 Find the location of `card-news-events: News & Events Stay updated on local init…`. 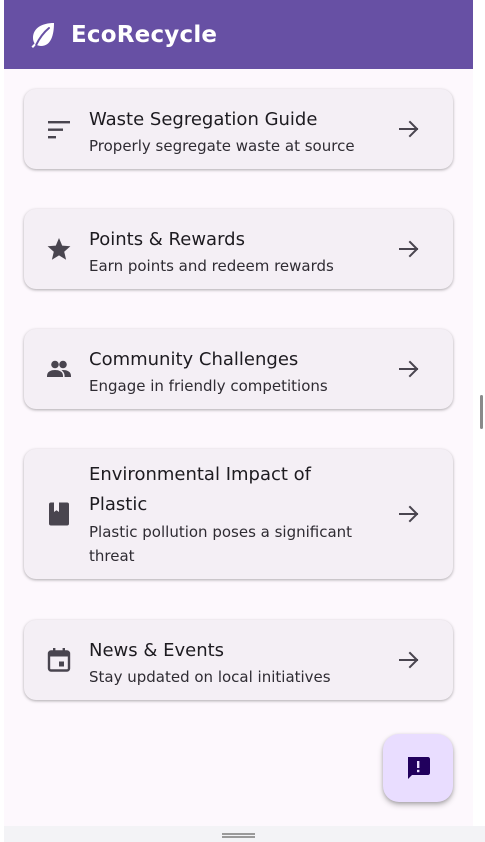

card-news-events: News & Events Stay updated on local init… is located at coordinates (238, 660).